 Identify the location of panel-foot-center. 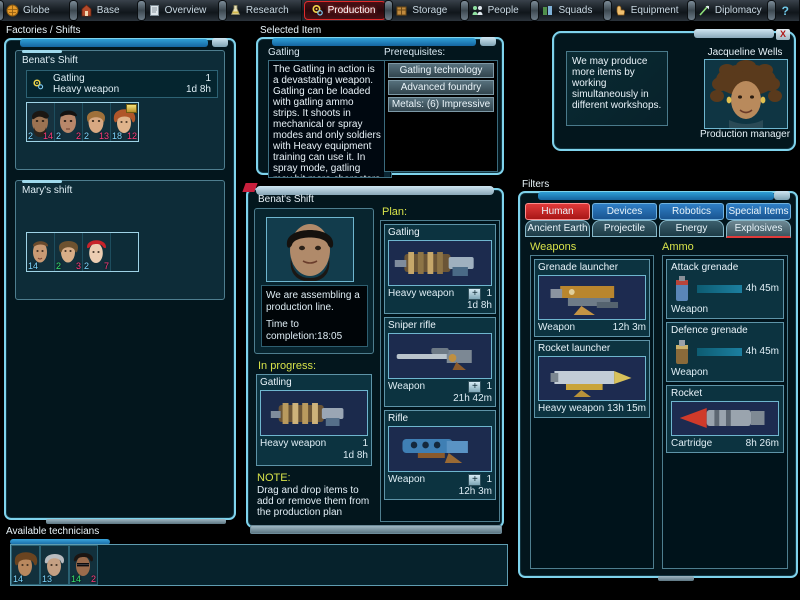
(376, 529).